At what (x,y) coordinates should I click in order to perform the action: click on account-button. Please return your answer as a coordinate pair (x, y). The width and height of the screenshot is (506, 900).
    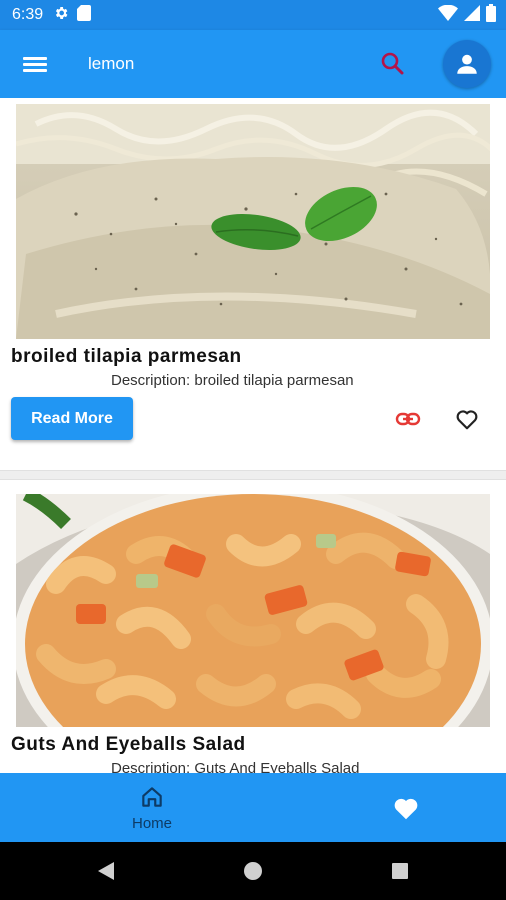
    Looking at the image, I should click on (467, 64).